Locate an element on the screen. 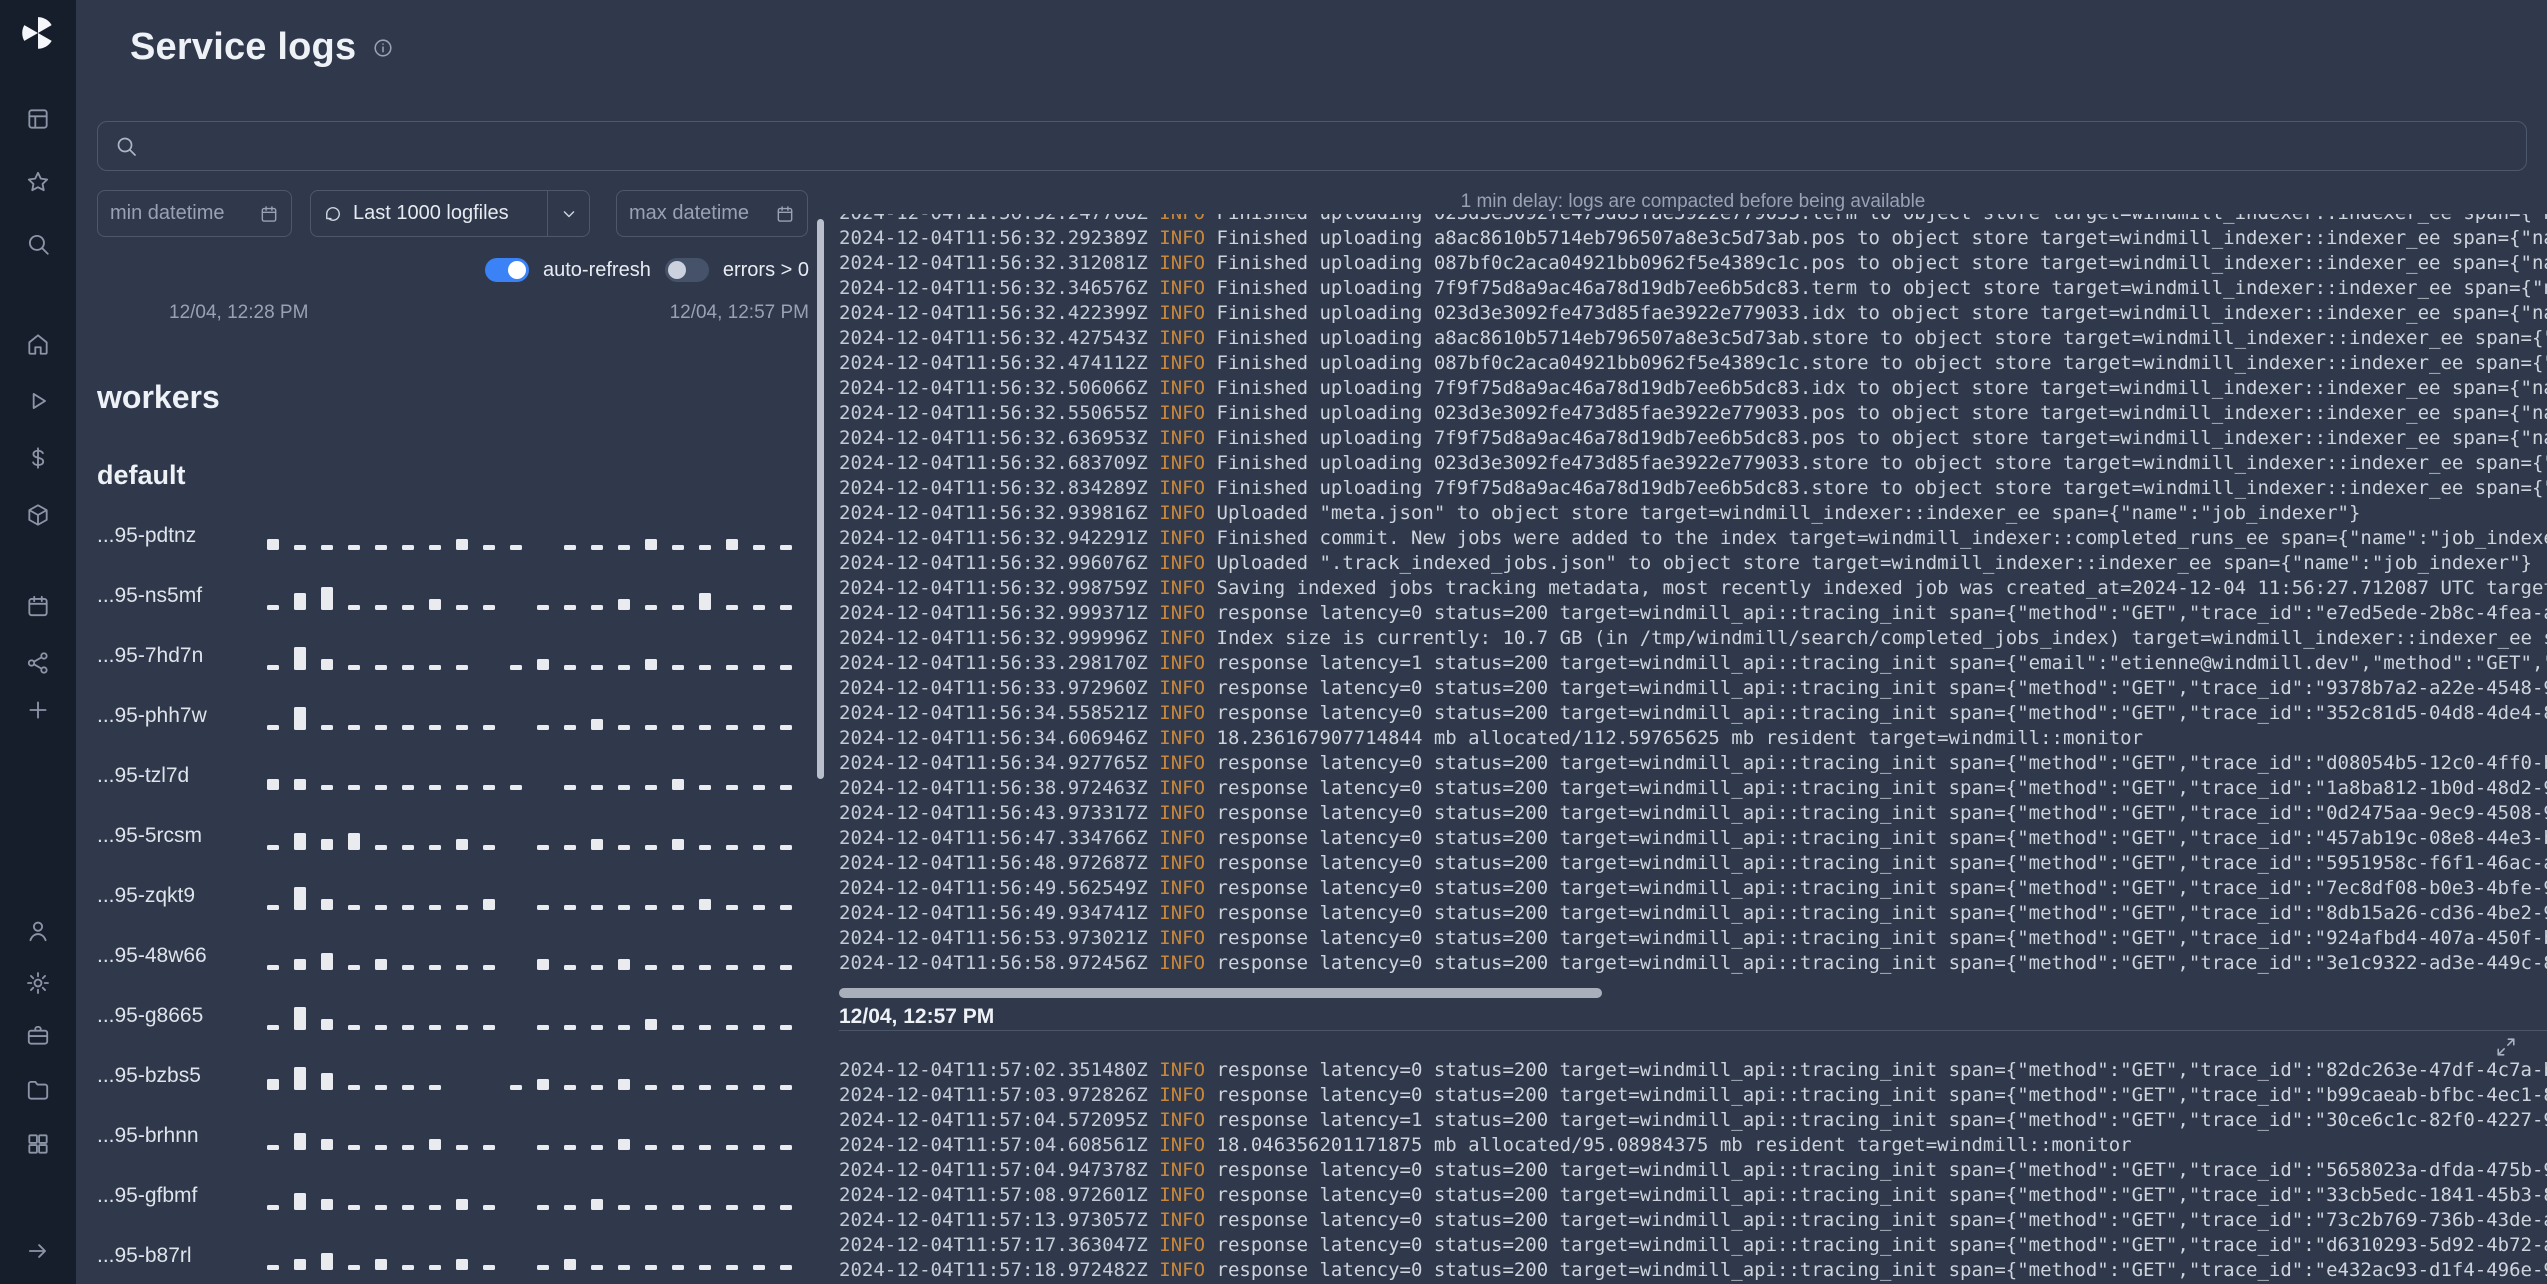 The height and width of the screenshot is (1284, 2547). app-window-icon is located at coordinates (38, 119).